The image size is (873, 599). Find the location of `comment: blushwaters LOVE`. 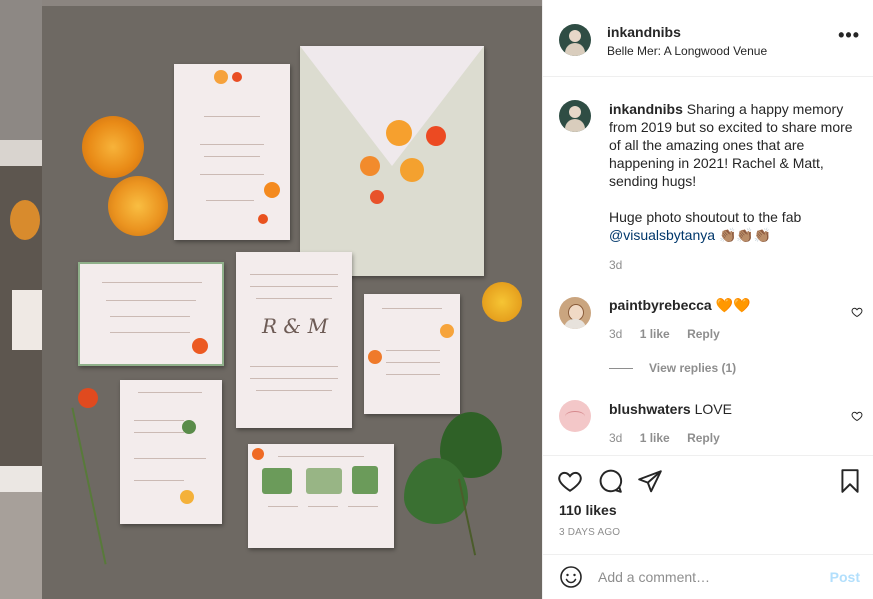

comment: blushwaters LOVE is located at coordinates (724, 409).